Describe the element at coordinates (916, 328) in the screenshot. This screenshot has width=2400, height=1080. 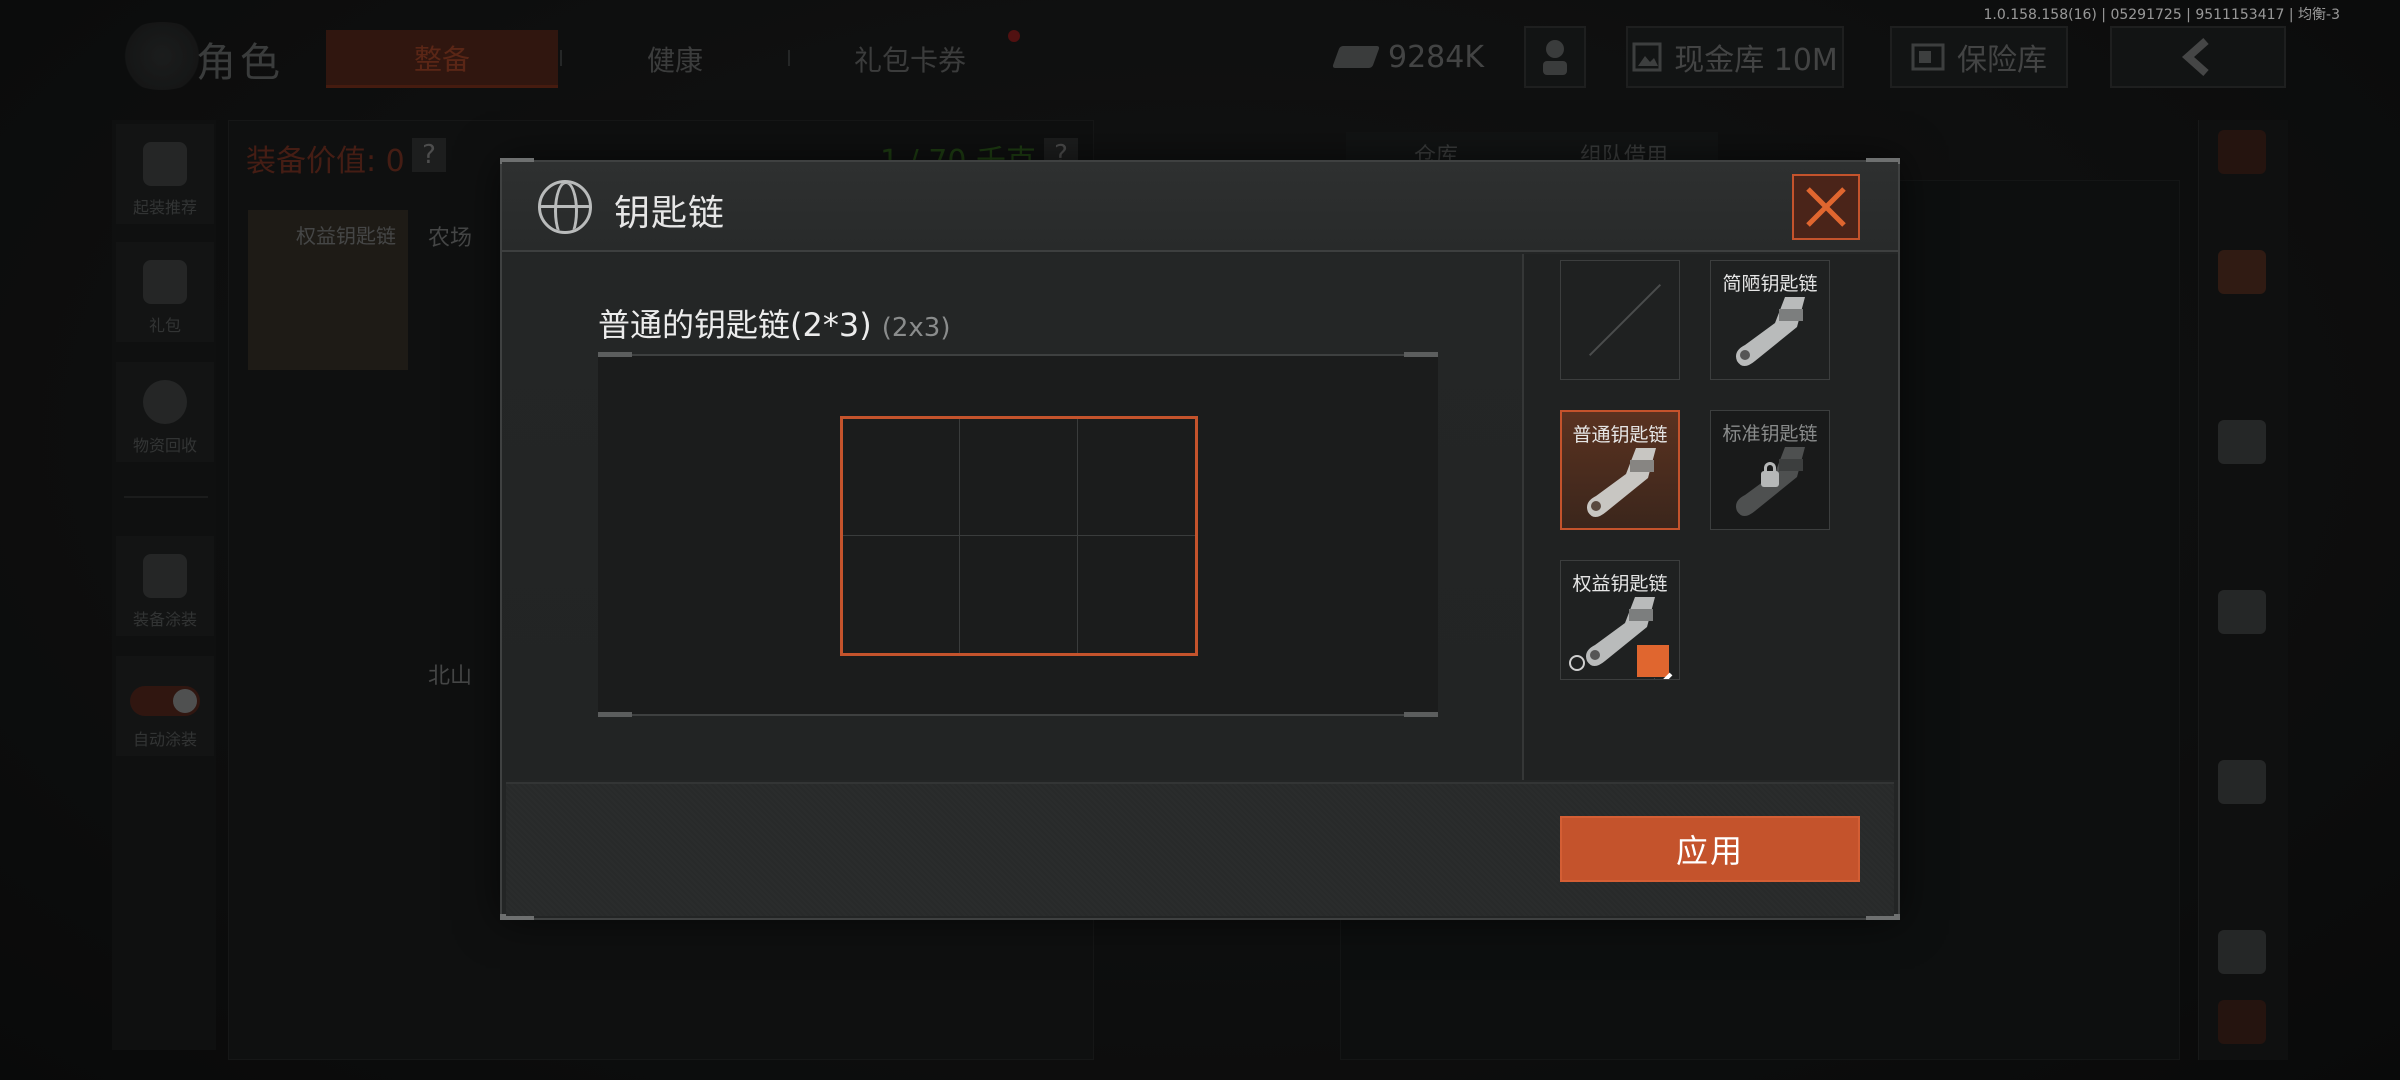
I see `item-size: (2x3)` at that location.